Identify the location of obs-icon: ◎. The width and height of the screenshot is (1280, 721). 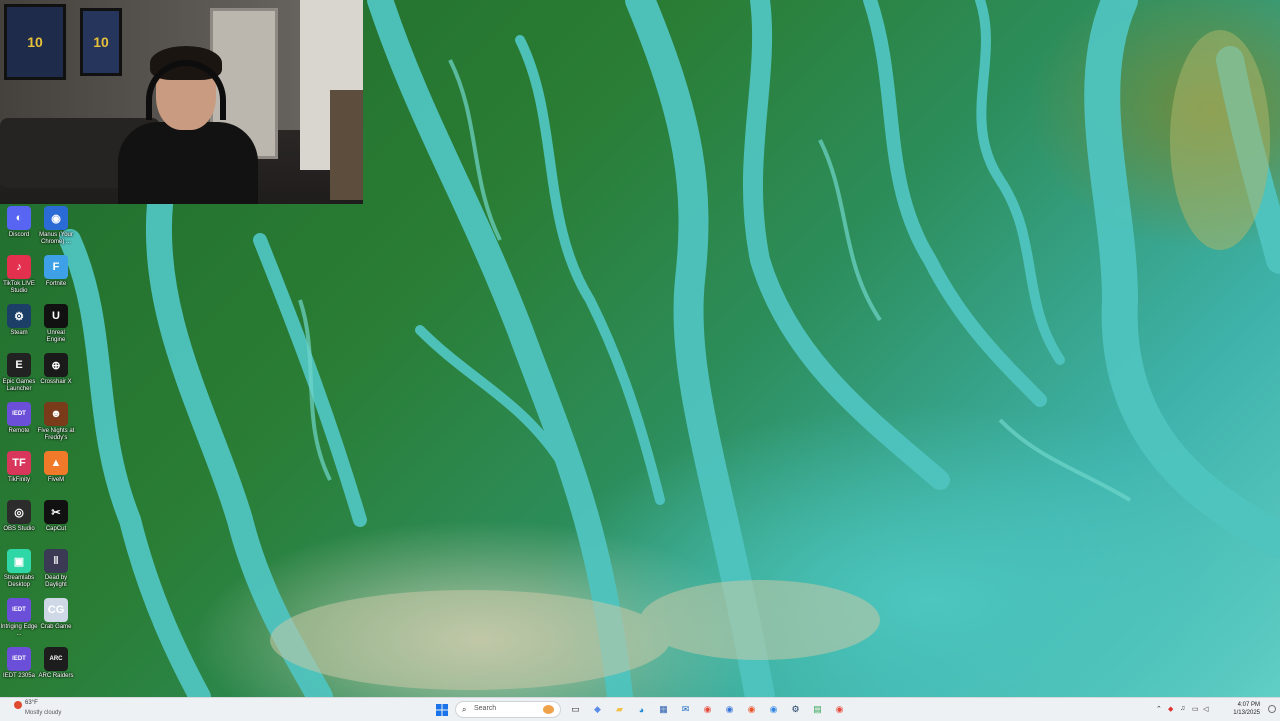
(19, 512).